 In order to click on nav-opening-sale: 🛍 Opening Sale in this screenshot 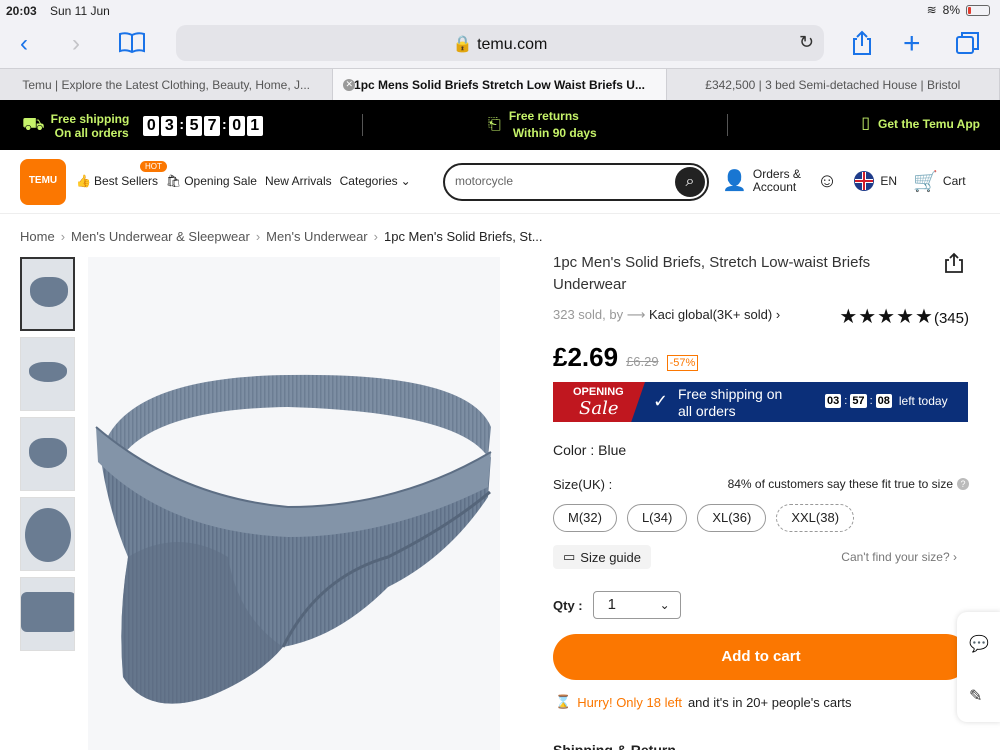, I will do `click(211, 181)`.